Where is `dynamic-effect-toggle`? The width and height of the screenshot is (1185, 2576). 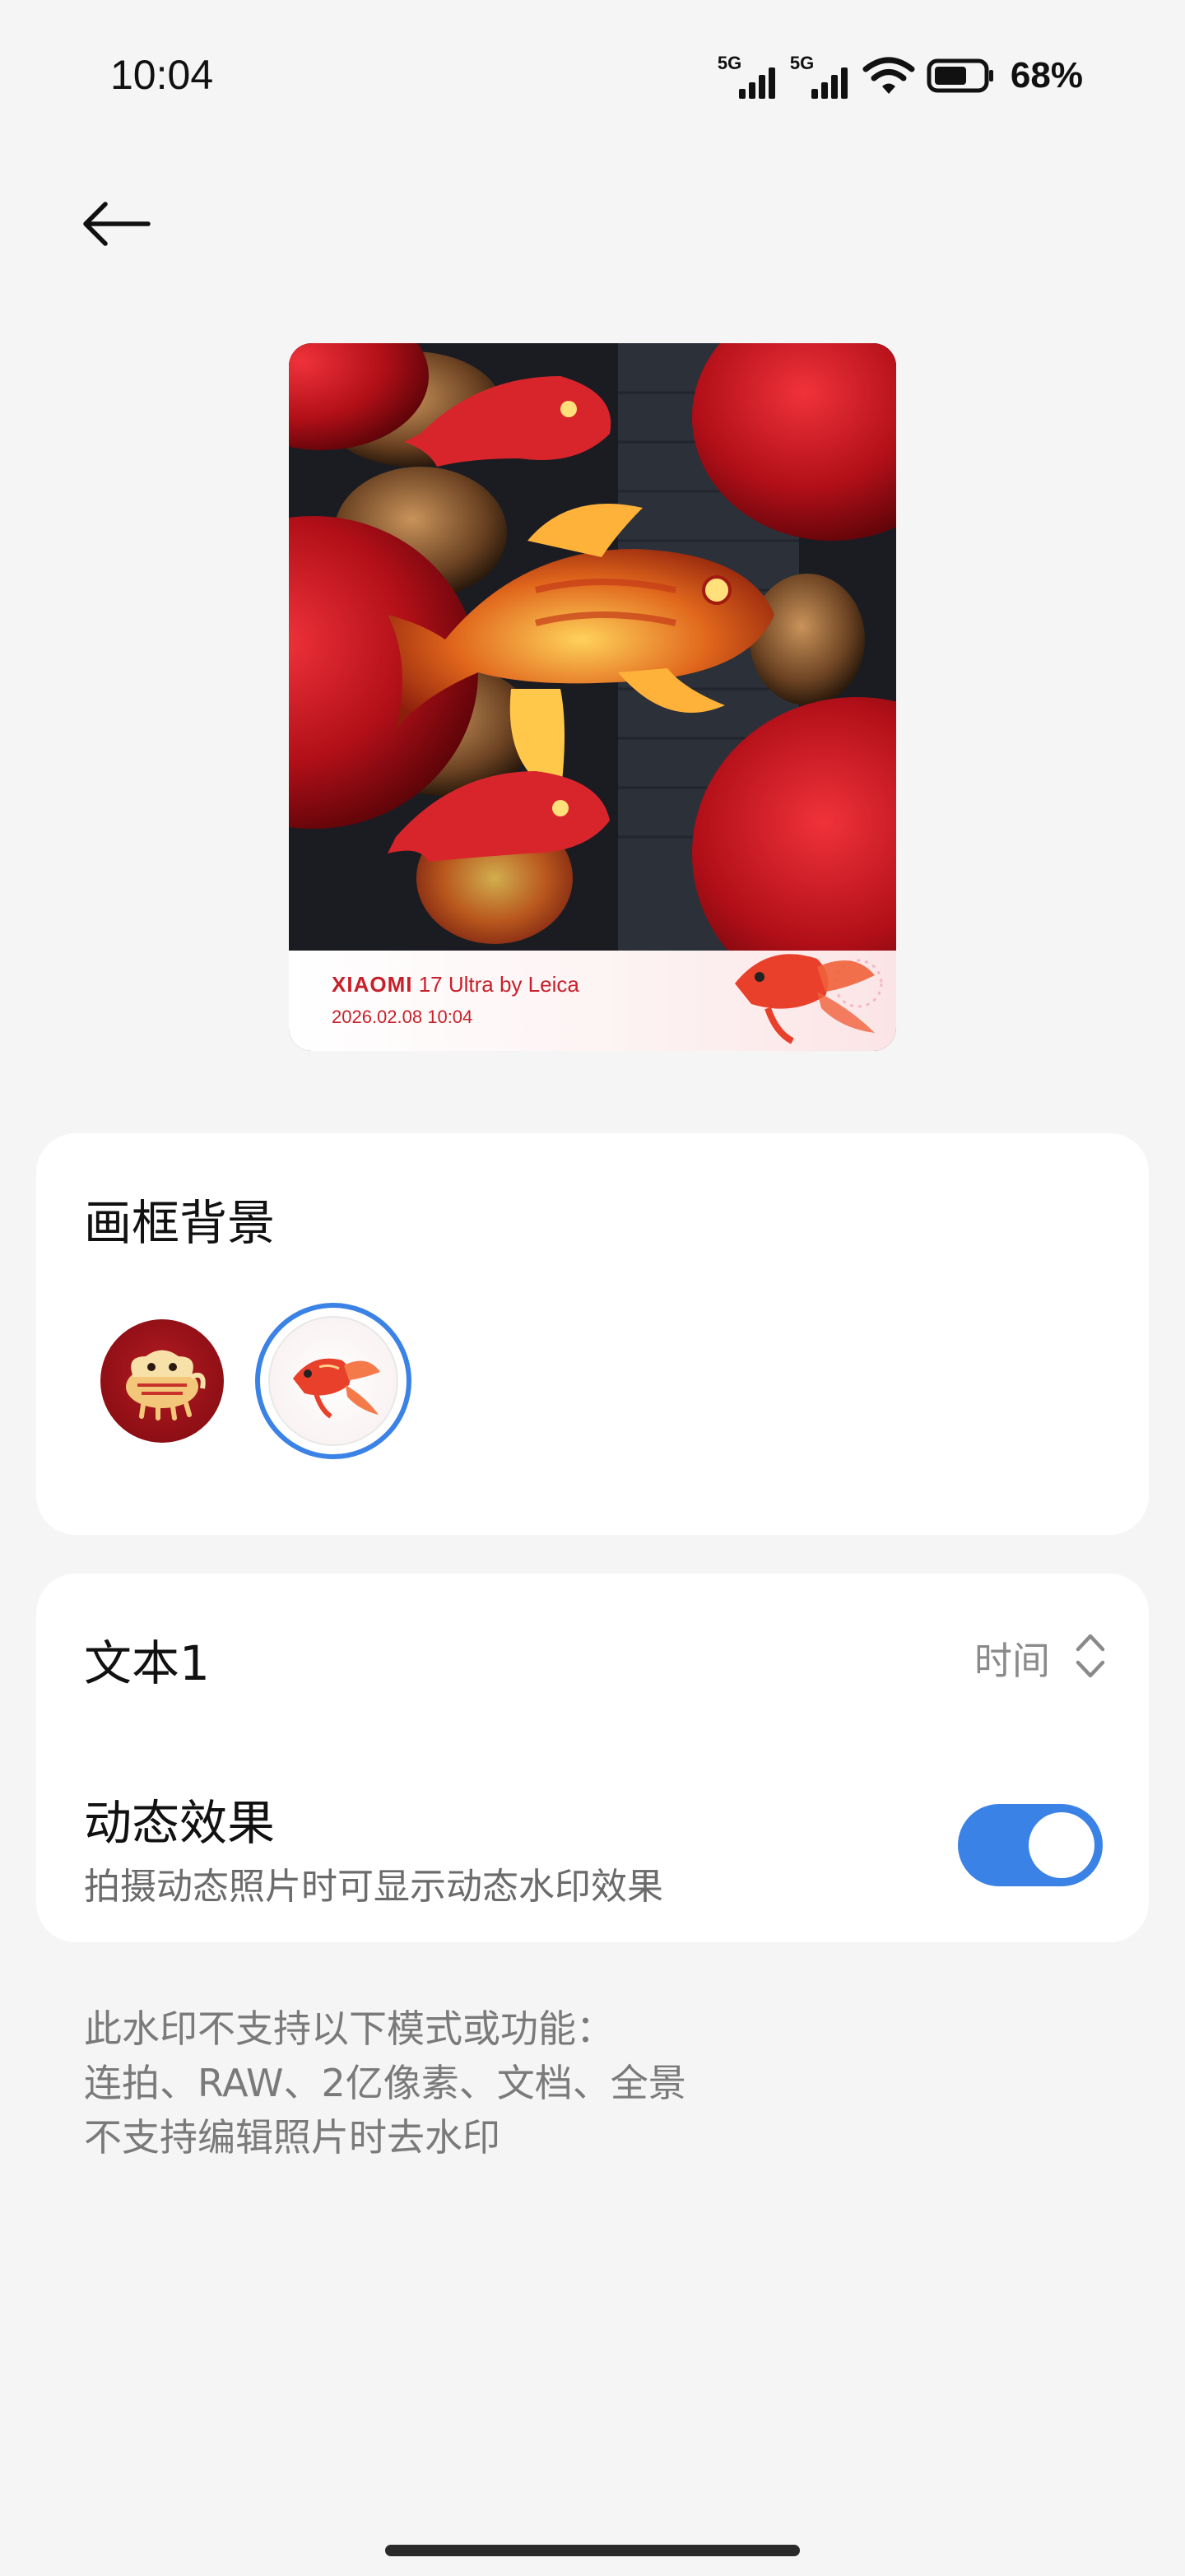 dynamic-effect-toggle is located at coordinates (1030, 1845).